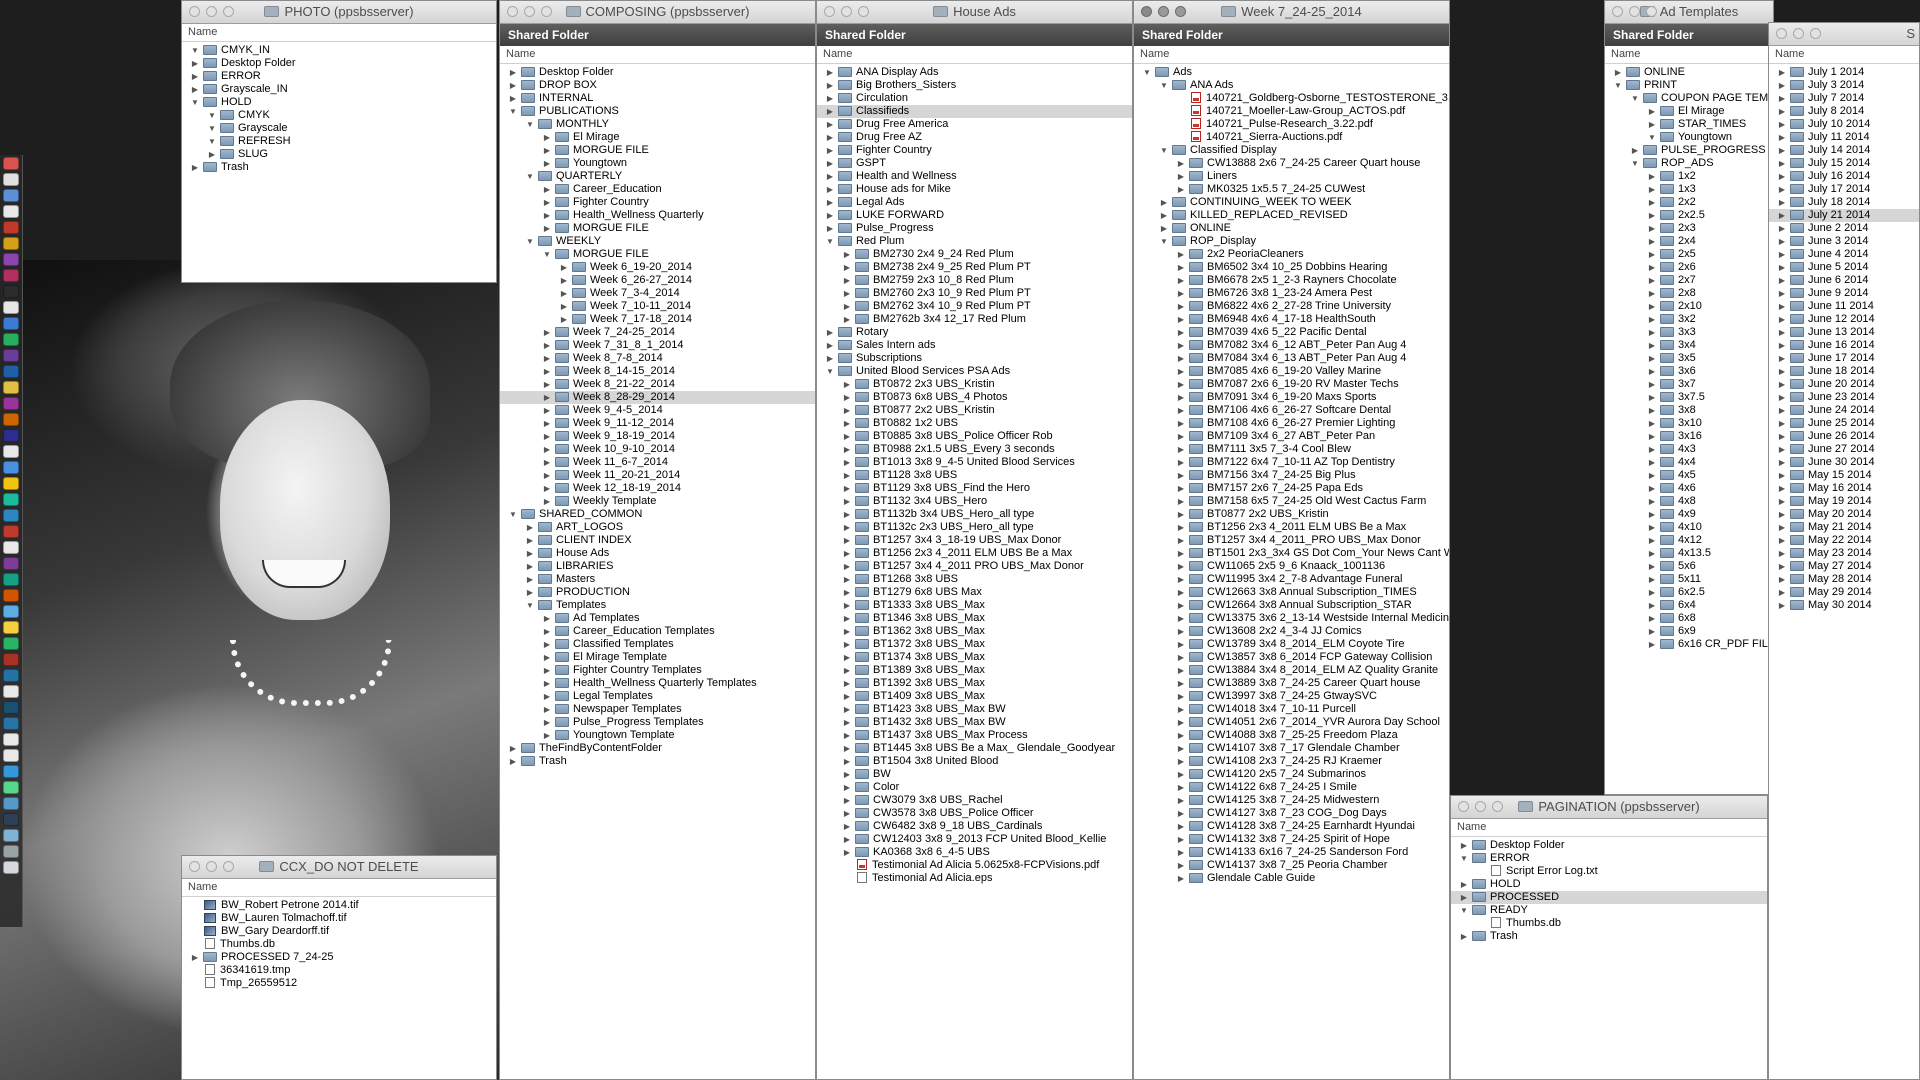 This screenshot has width=1920, height=1080. What do you see at coordinates (1291, 306) in the screenshot?
I see `folder-row: ▶ BM6822 4x6 2_27-28 Trine University` at bounding box center [1291, 306].